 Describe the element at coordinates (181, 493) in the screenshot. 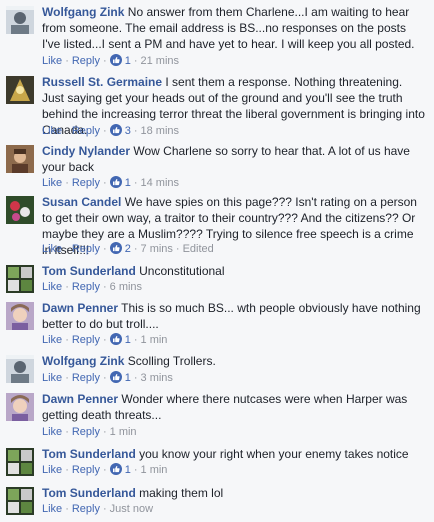

I see `comment-text: making them lol` at that location.